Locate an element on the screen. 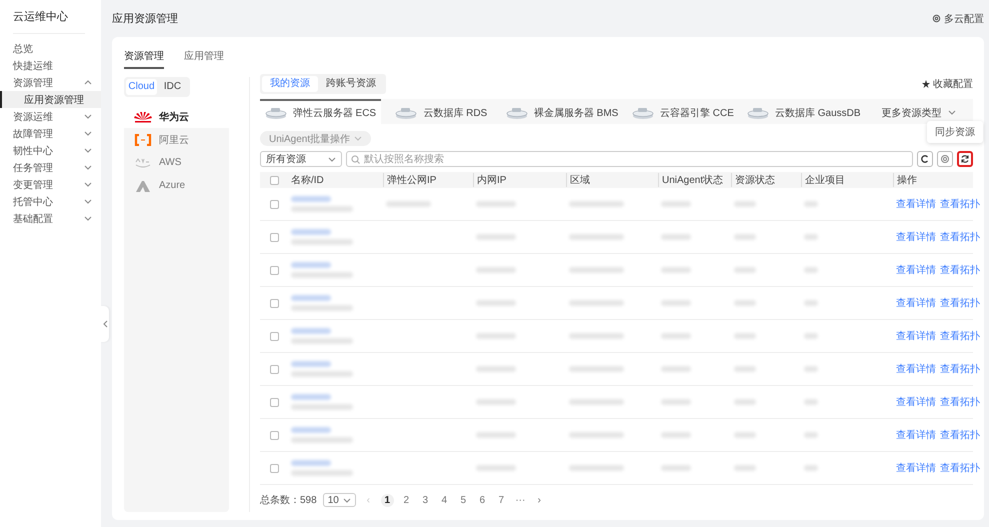  segment-tab: 我的资源 is located at coordinates (290, 84).